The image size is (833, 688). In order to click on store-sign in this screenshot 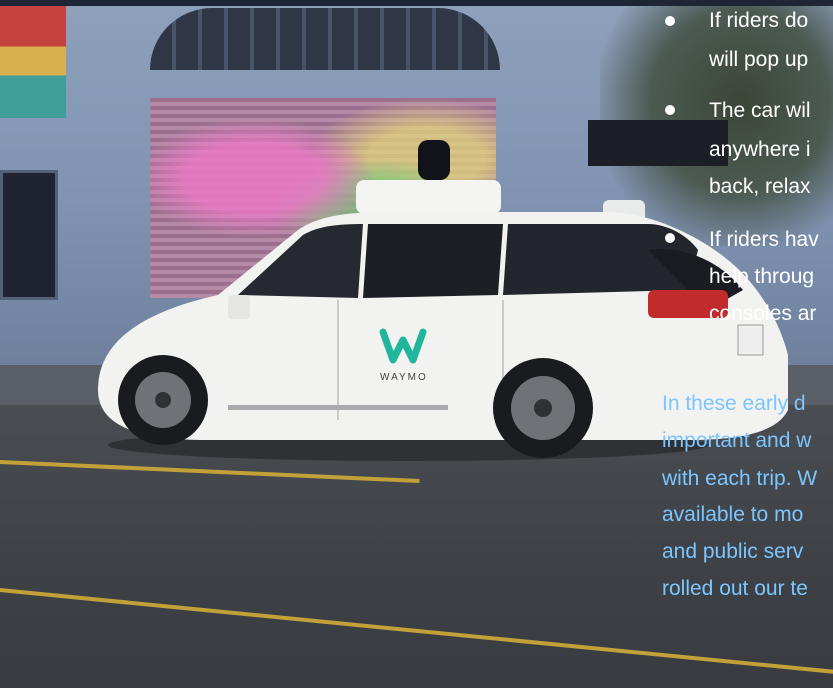, I will do `click(33, 62)`.